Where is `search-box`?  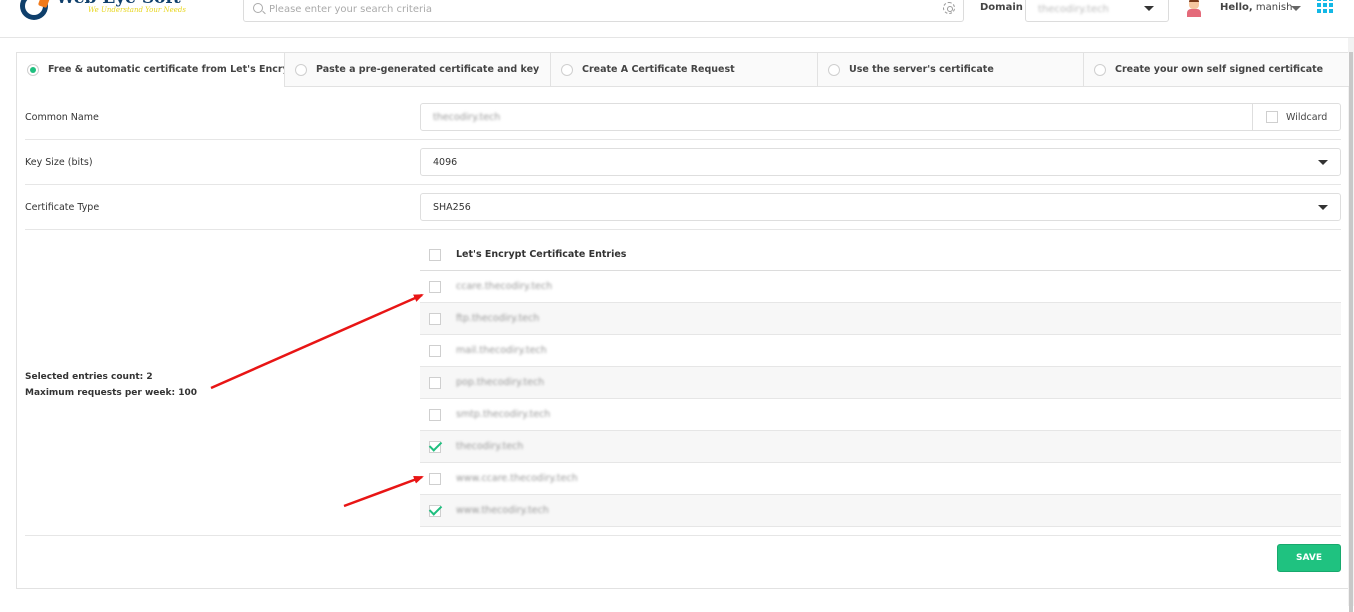 search-box is located at coordinates (603, 11).